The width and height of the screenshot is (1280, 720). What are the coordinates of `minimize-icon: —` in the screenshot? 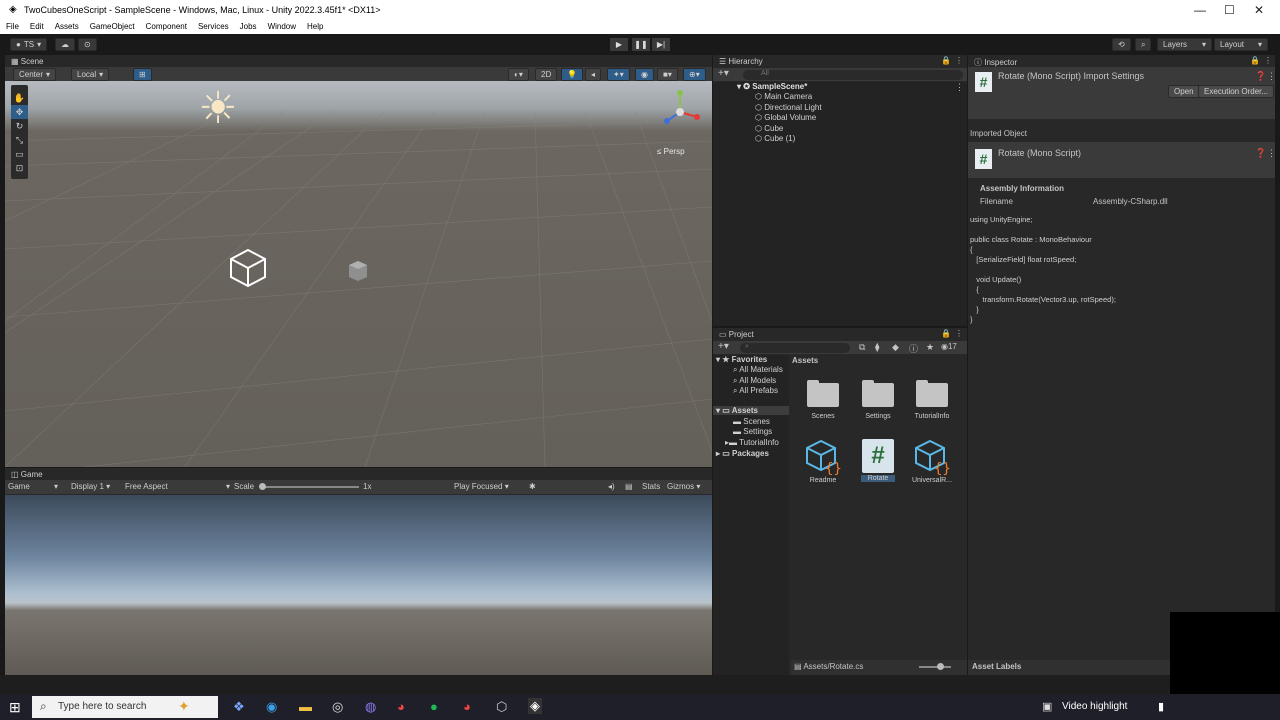 It's located at (1200, 10).